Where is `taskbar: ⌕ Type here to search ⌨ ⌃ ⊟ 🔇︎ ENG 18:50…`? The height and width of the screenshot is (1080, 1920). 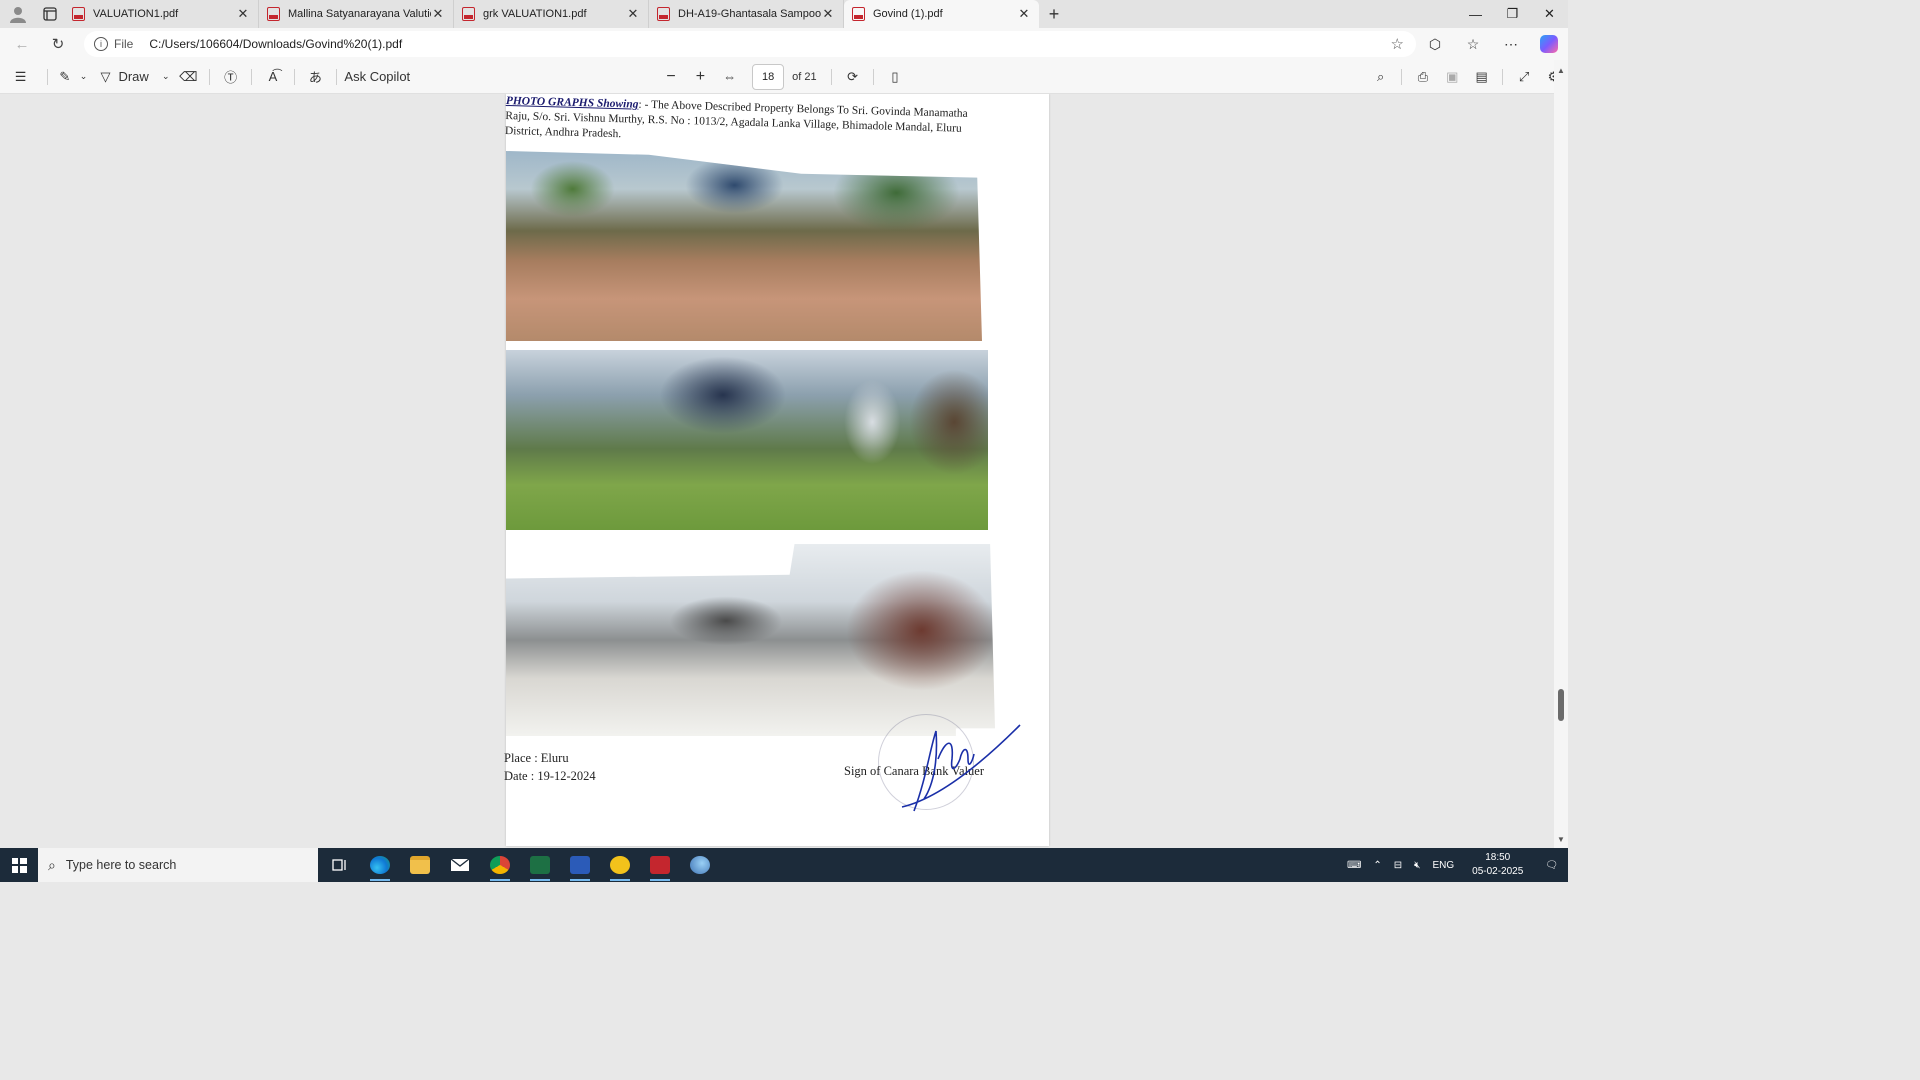 taskbar: ⌕ Type here to search ⌨ ⌃ ⊟ 🔇︎ ENG 18:50… is located at coordinates (784, 865).